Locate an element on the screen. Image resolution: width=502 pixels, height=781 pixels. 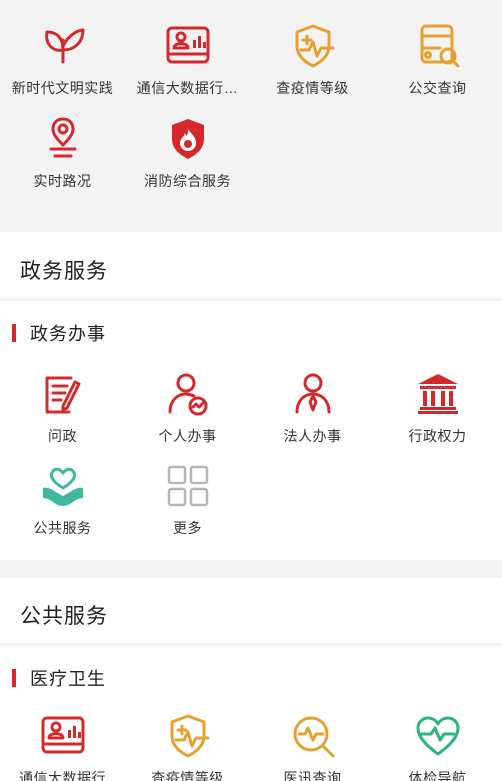
person-chart-icon is located at coordinates (187, 394).